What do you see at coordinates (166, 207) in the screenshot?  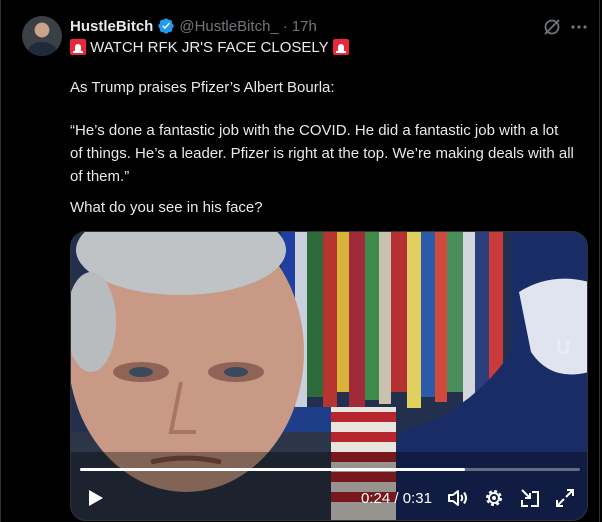 I see `question-text: What do you see in his face?` at bounding box center [166, 207].